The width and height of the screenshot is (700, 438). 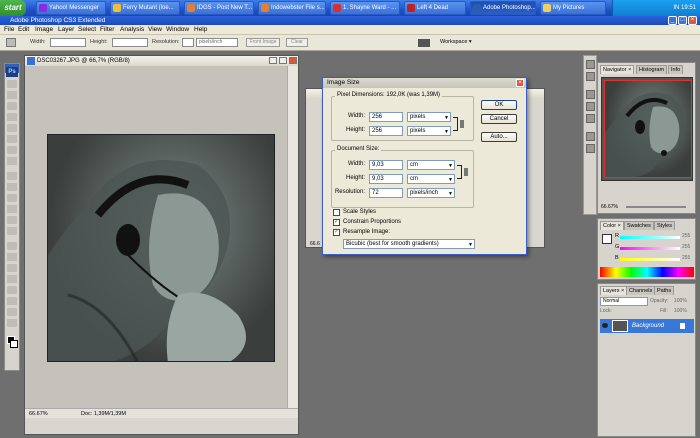 What do you see at coordinates (130, 42) in the screenshot?
I see `opt-height-field` at bounding box center [130, 42].